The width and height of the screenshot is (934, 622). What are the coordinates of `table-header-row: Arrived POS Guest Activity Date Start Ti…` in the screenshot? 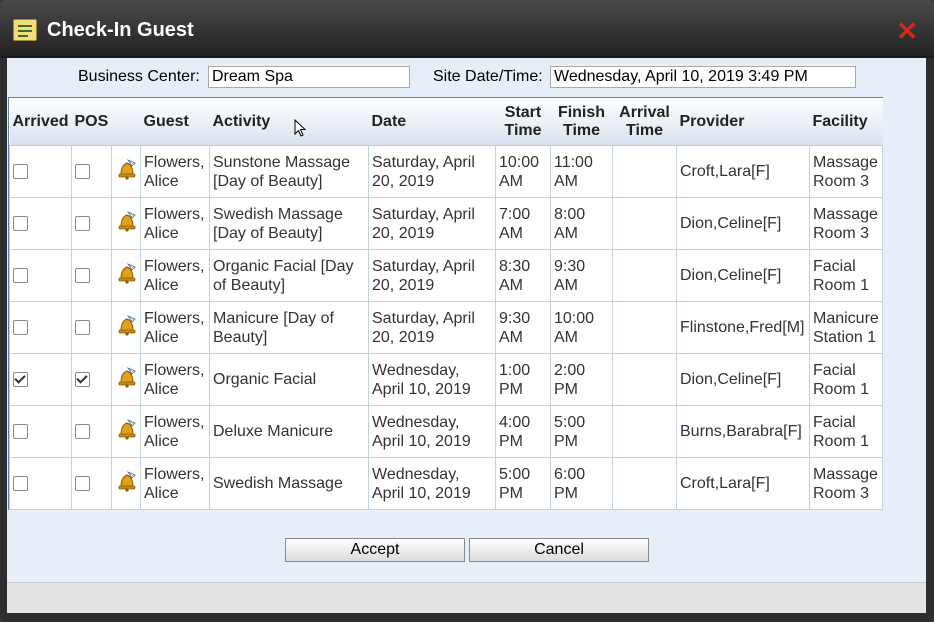 It's located at (446, 122).